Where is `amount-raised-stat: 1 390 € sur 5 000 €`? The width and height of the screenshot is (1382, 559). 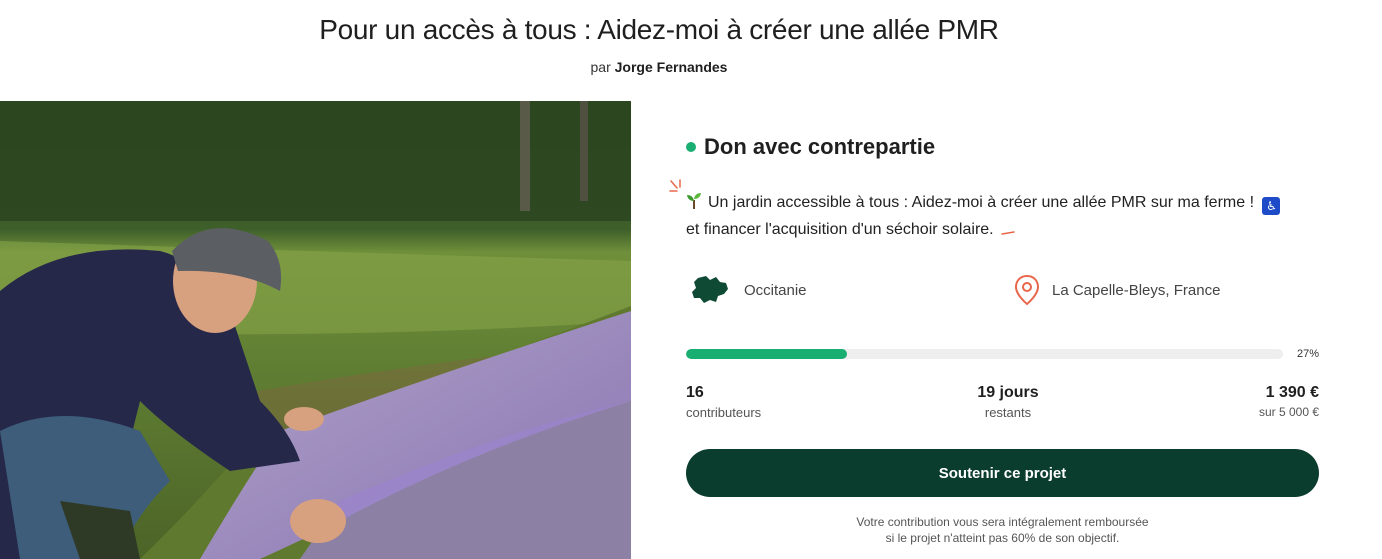 amount-raised-stat: 1 390 € sur 5 000 € is located at coordinates (1289, 401).